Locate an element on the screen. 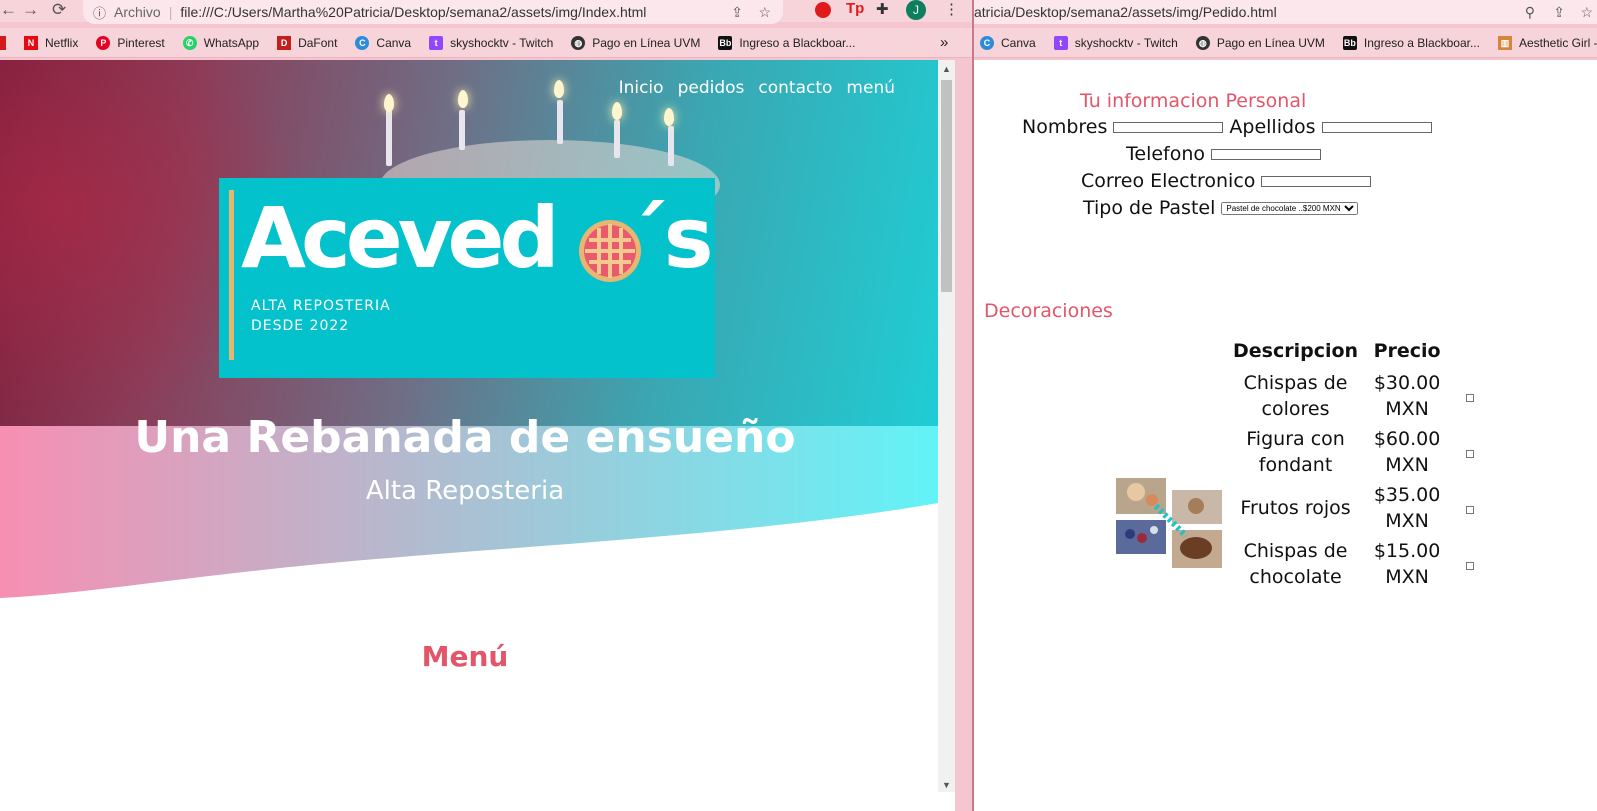 The width and height of the screenshot is (1597, 811). bookmark-dafont: D DaFont is located at coordinates (307, 42).